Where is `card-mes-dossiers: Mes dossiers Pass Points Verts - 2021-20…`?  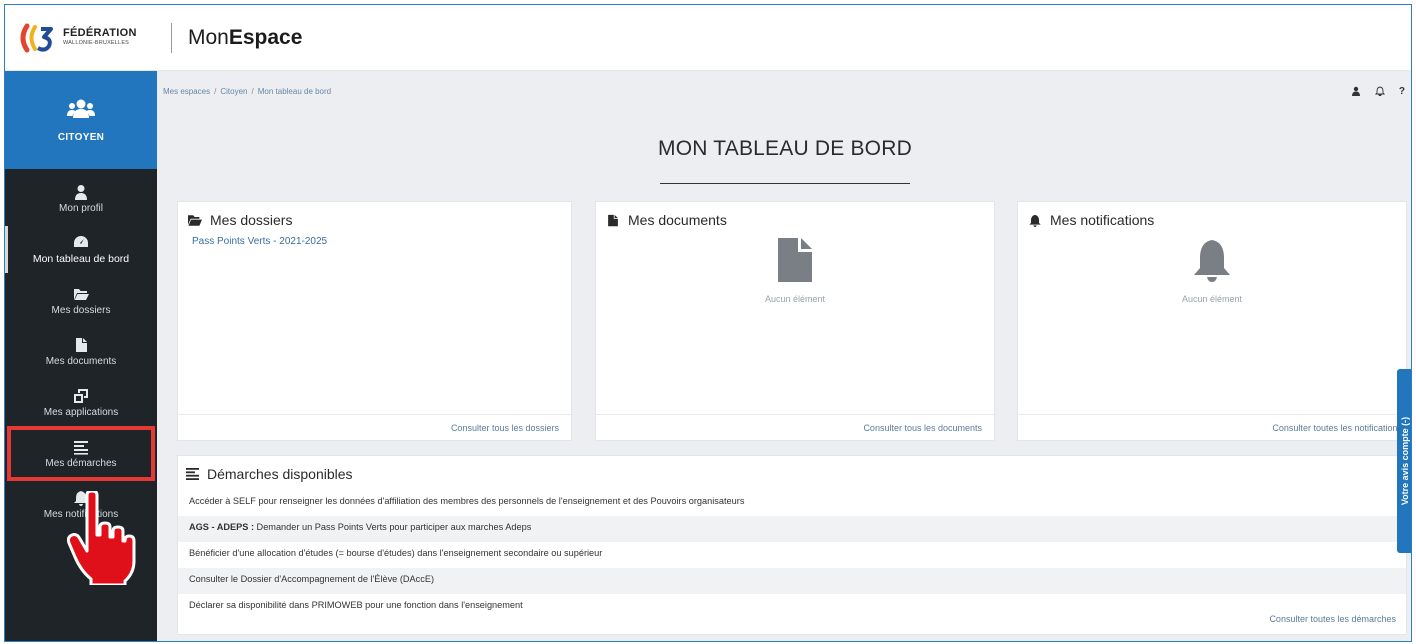
card-mes-dossiers: Mes dossiers Pass Points Verts - 2021-20… is located at coordinates (374, 321).